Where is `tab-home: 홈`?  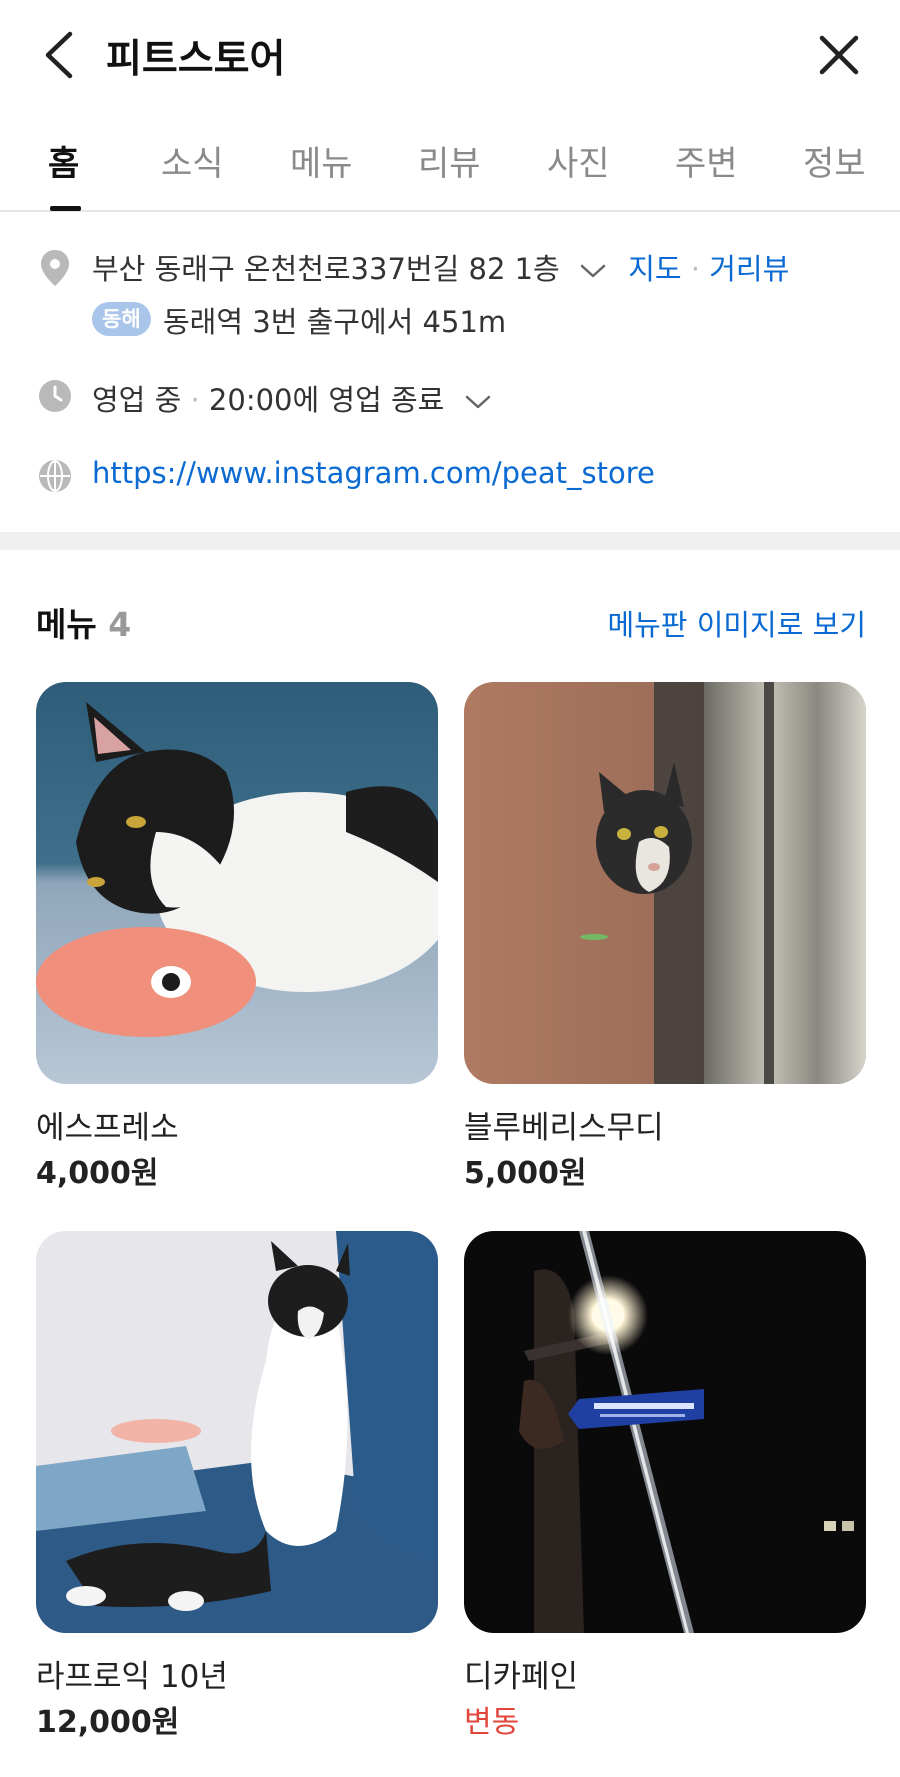
tab-home: 홈 is located at coordinates (63, 160).